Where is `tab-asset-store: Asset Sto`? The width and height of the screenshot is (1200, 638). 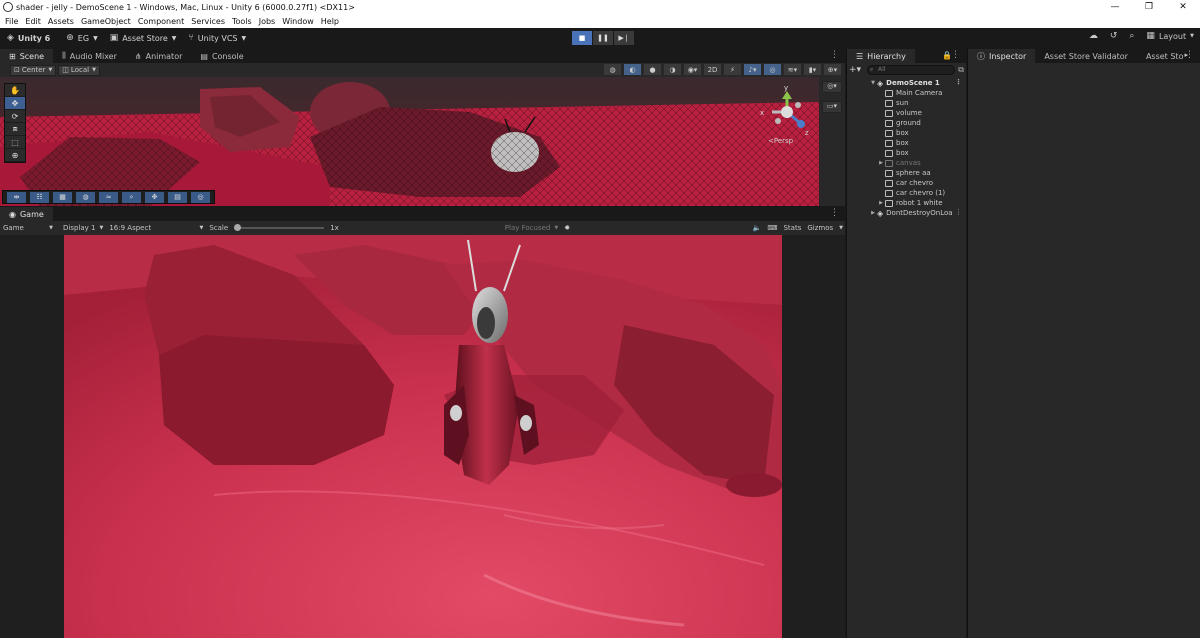
tab-asset-store: Asset Sto is located at coordinates (1160, 56).